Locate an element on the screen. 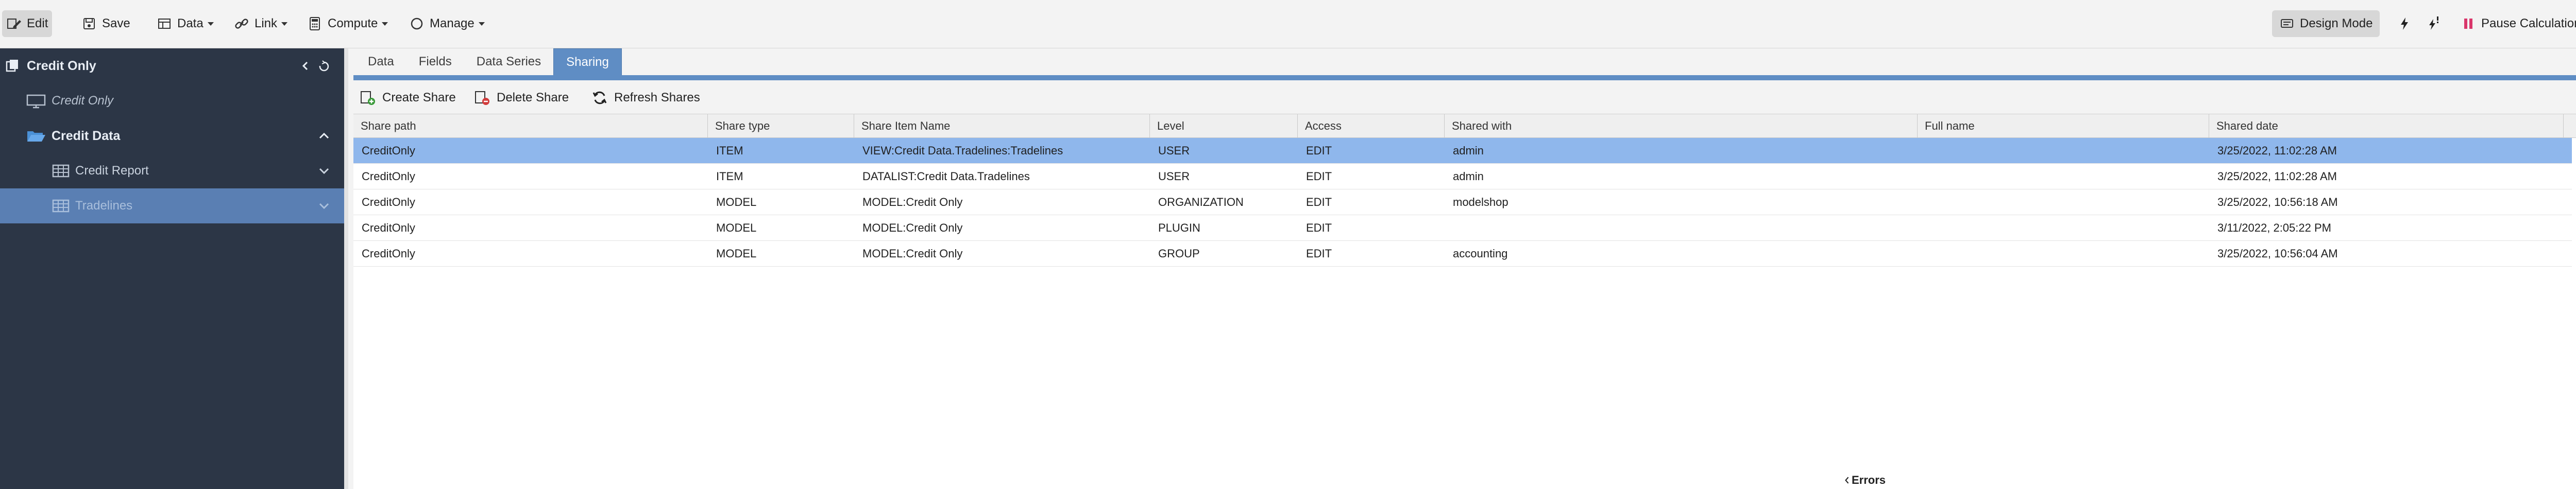  sidebar-item-label: Credit Only is located at coordinates (83, 101).